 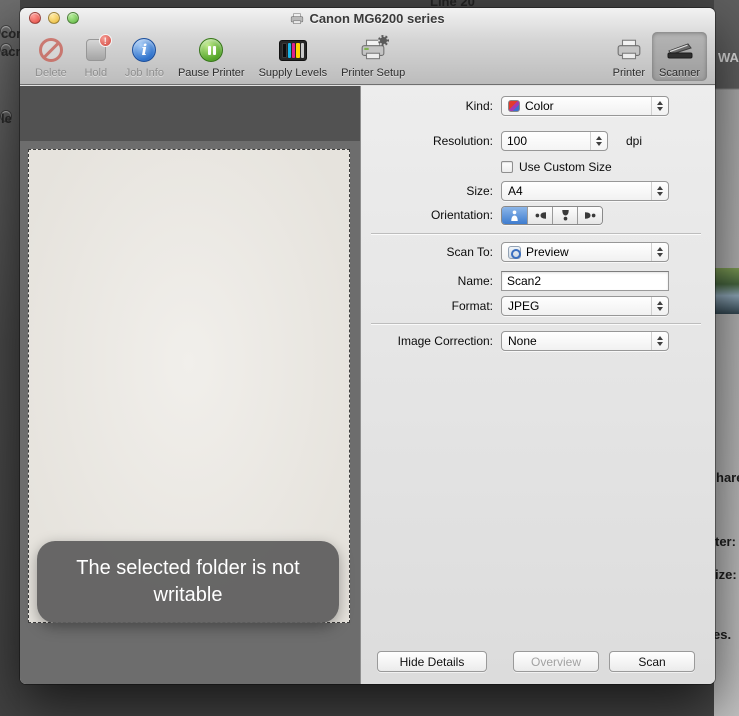 I want to click on toolbar-printer-view-label: Printer, so click(x=629, y=73).